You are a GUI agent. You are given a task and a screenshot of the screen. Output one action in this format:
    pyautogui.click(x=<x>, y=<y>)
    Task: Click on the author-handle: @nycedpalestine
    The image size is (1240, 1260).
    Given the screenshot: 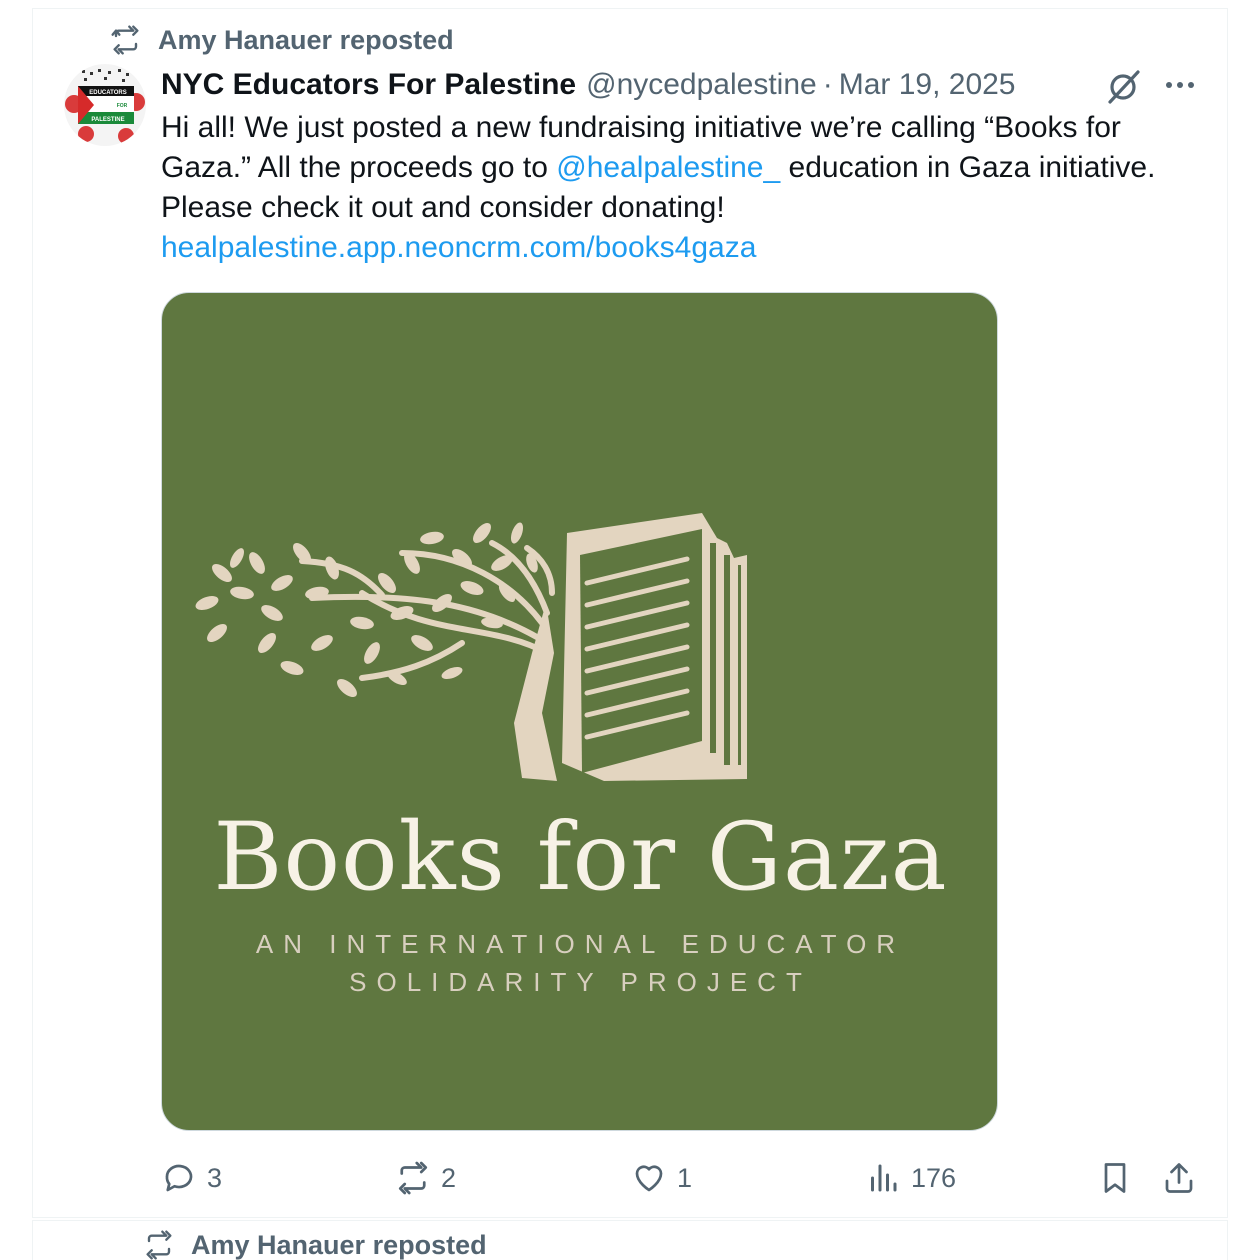 What is the action you would take?
    pyautogui.click(x=701, y=85)
    